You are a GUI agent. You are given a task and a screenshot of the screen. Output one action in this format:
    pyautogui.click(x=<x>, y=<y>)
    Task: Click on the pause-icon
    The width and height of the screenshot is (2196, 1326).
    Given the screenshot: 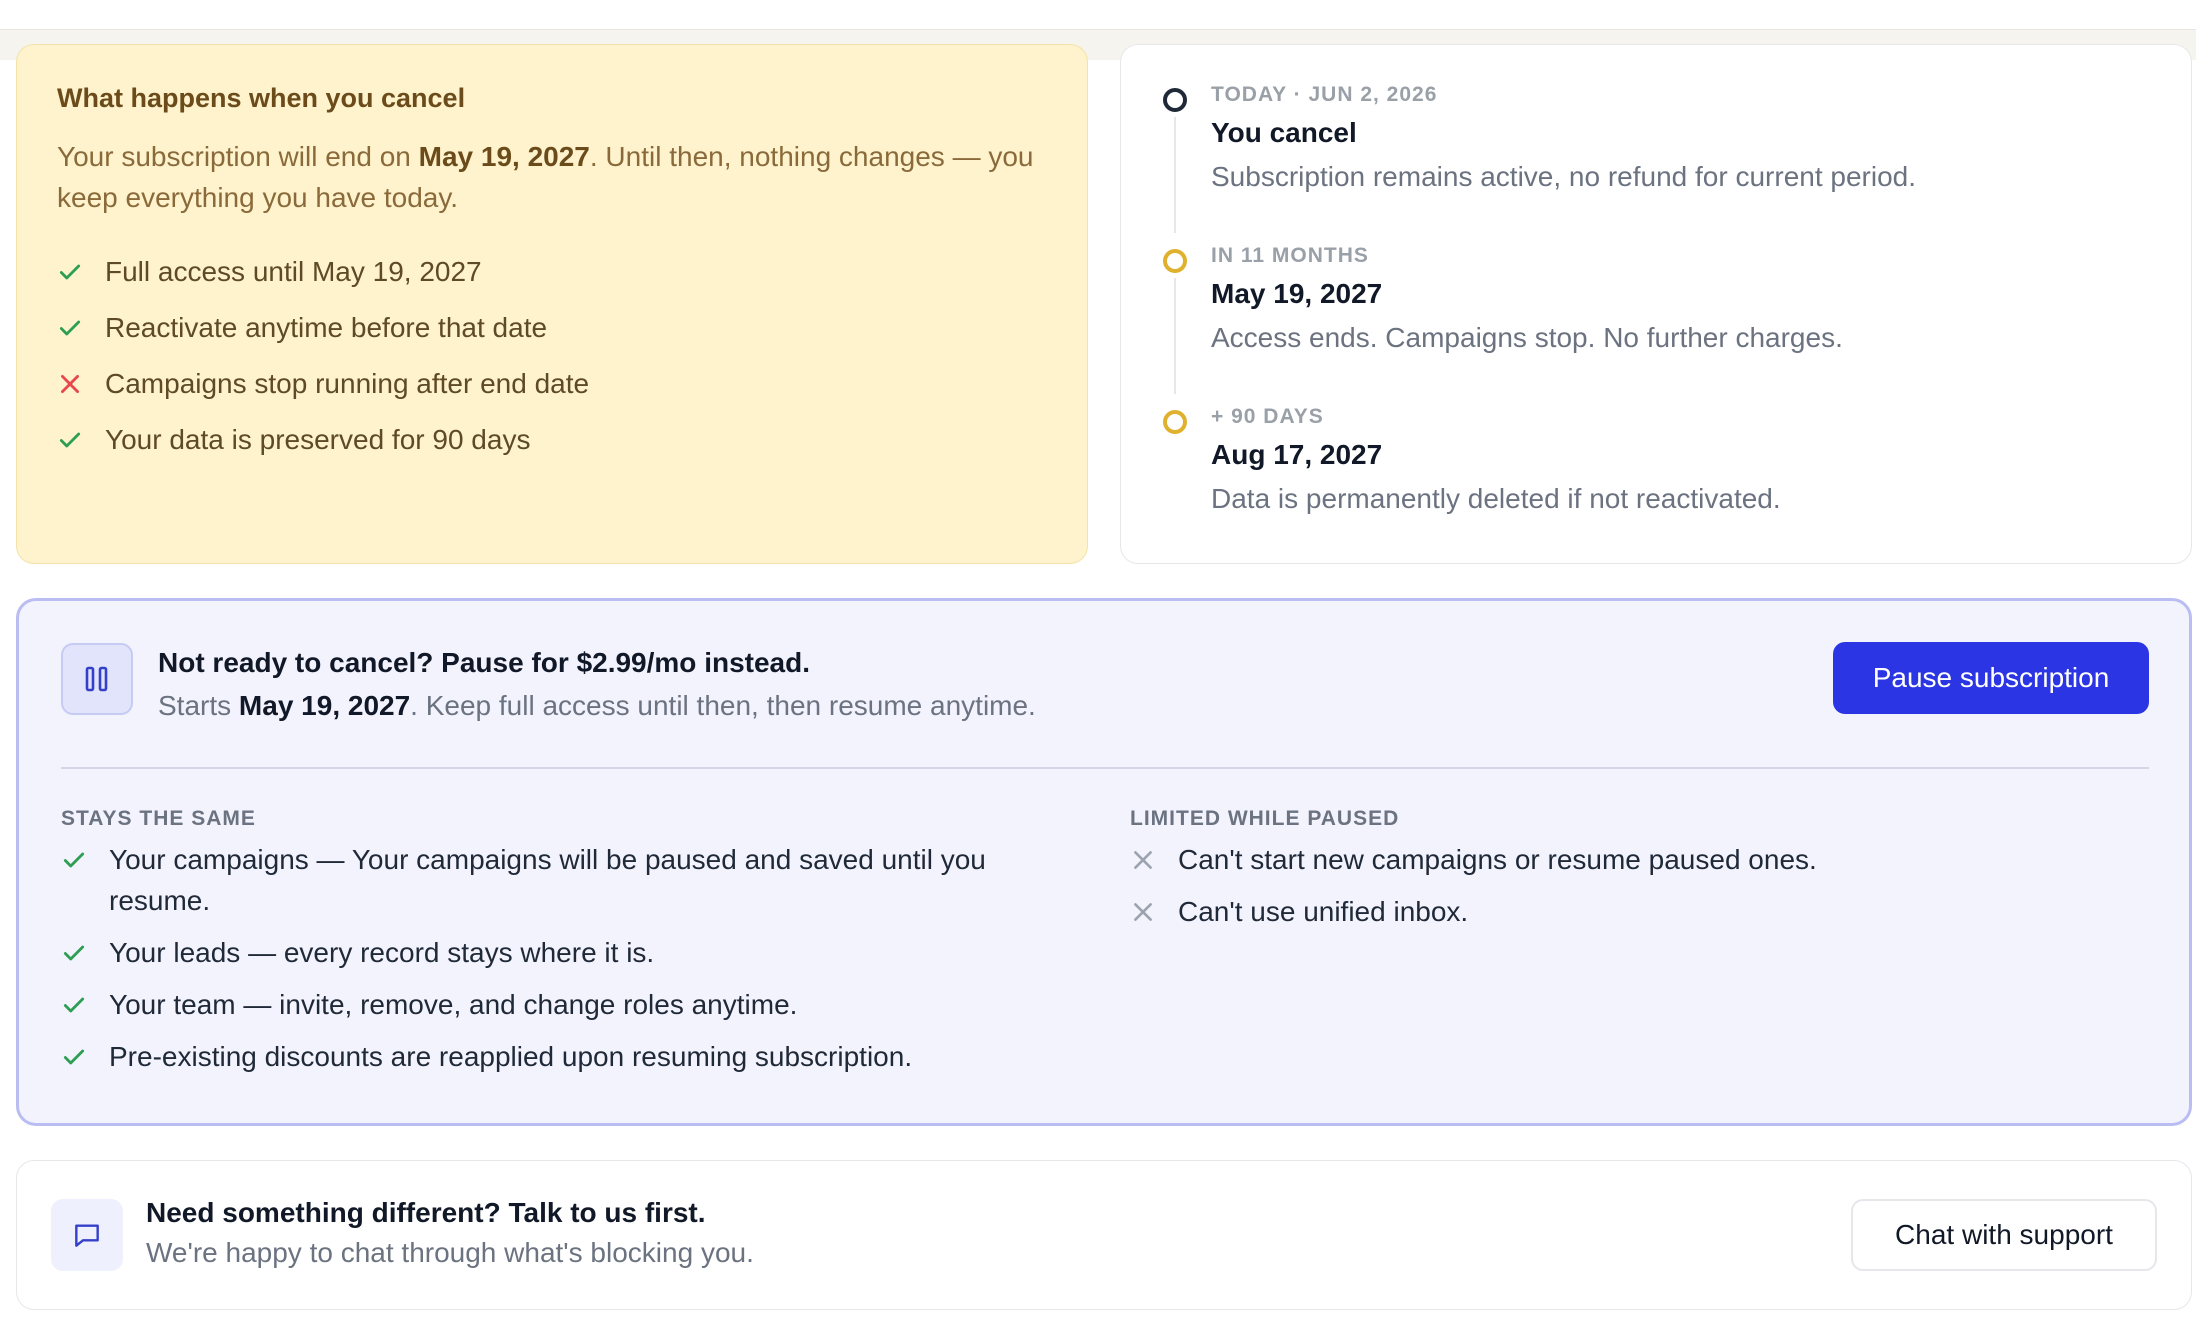 What is the action you would take?
    pyautogui.click(x=97, y=679)
    